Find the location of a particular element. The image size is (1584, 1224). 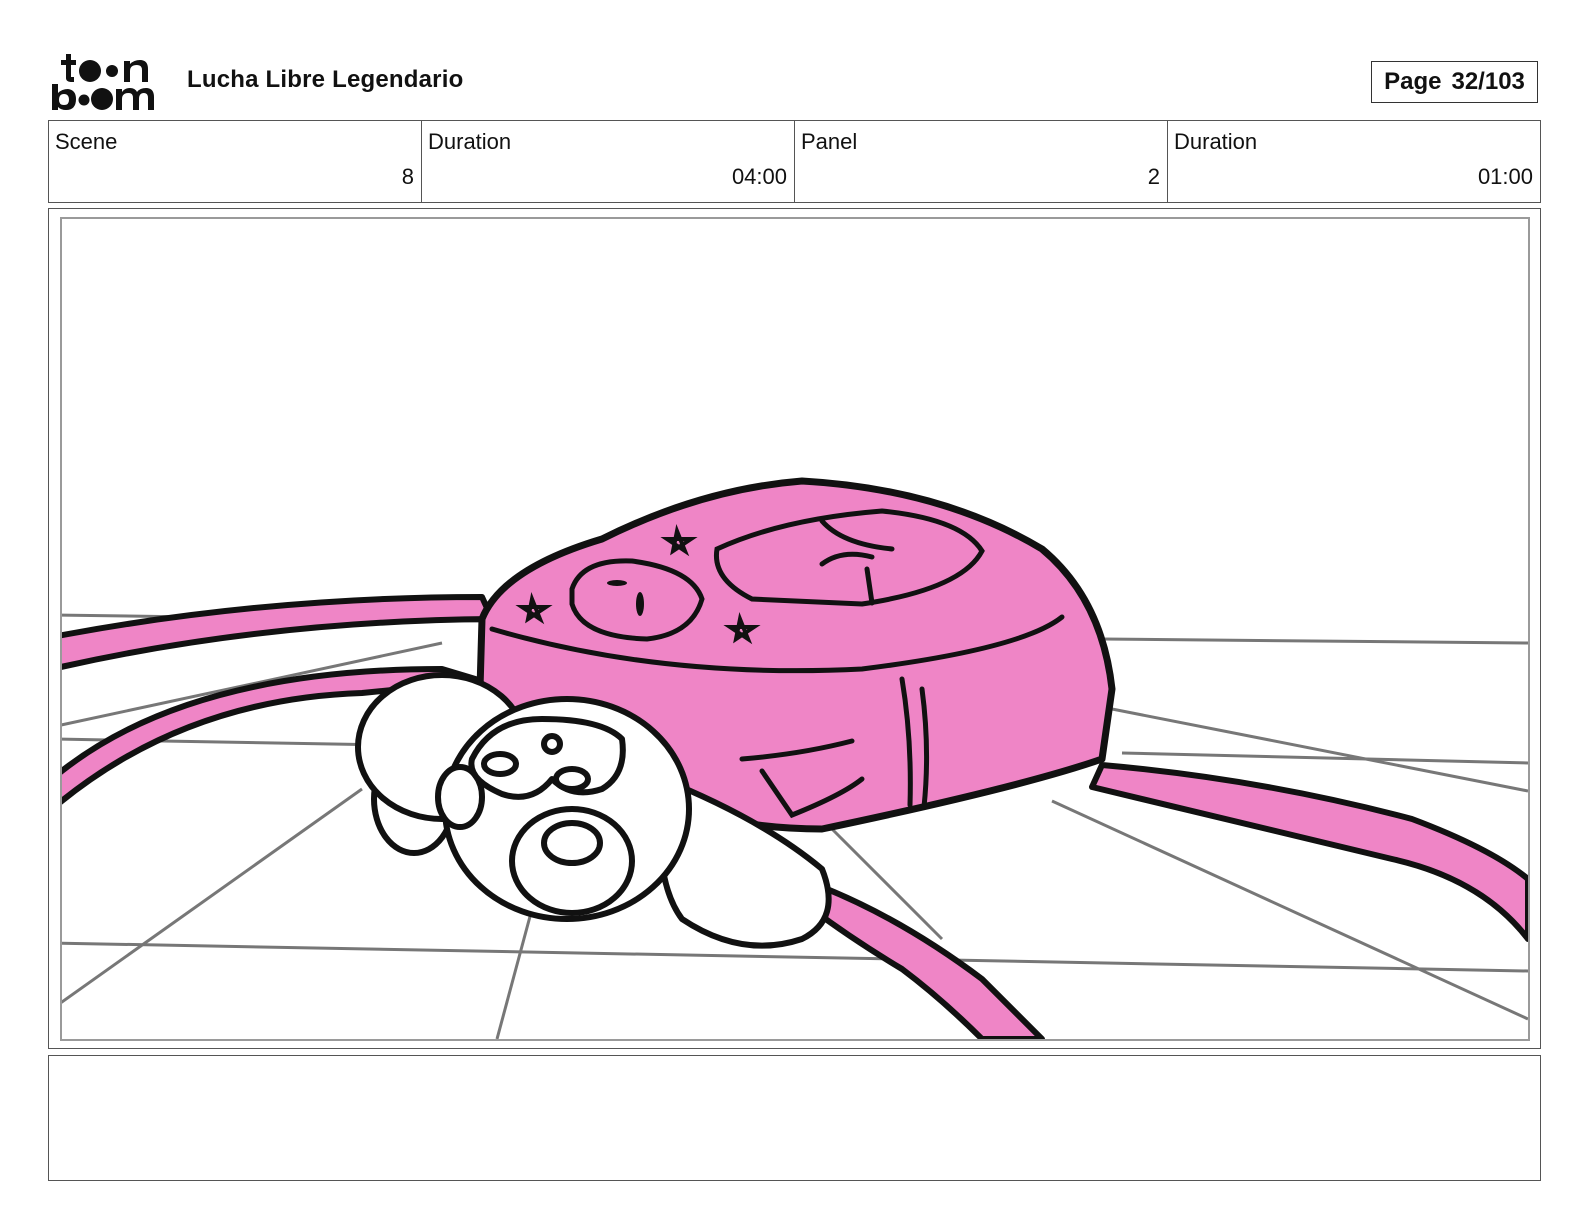

scene-duration-value: 04:00 is located at coordinates (759, 176).